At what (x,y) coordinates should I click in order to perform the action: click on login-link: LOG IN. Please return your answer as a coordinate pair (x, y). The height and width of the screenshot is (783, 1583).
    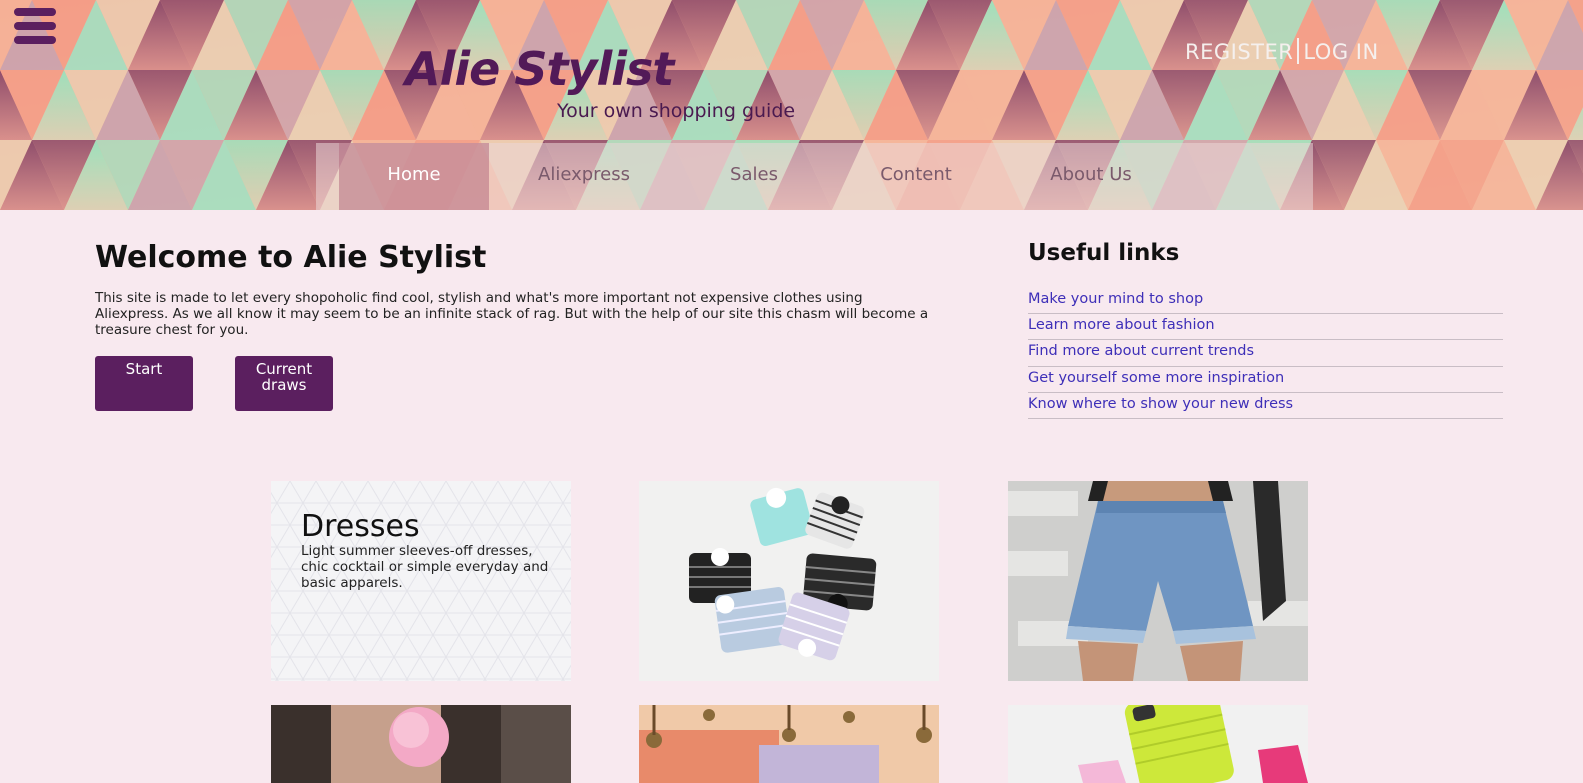
    Looking at the image, I should click on (1340, 52).